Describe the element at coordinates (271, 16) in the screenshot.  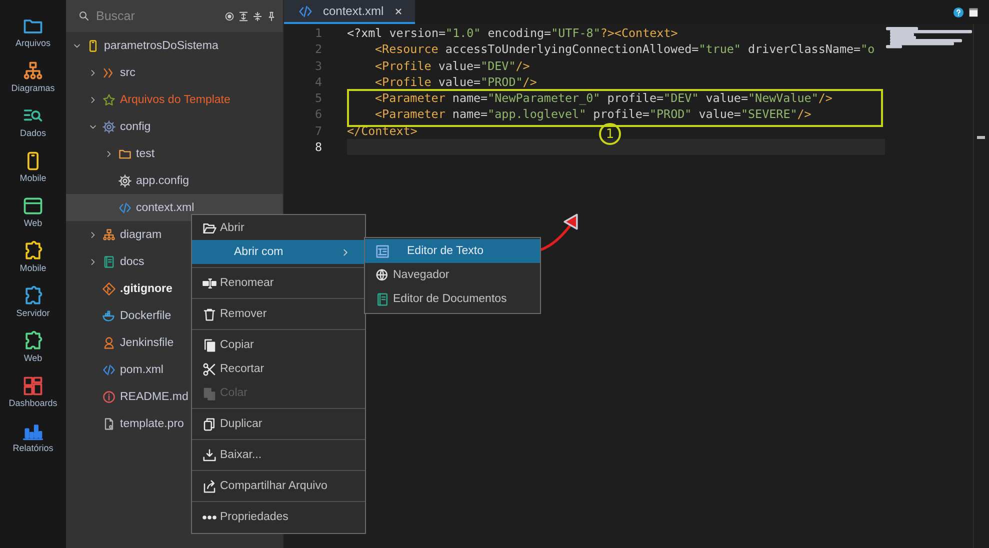
I see `pin-icon` at that location.